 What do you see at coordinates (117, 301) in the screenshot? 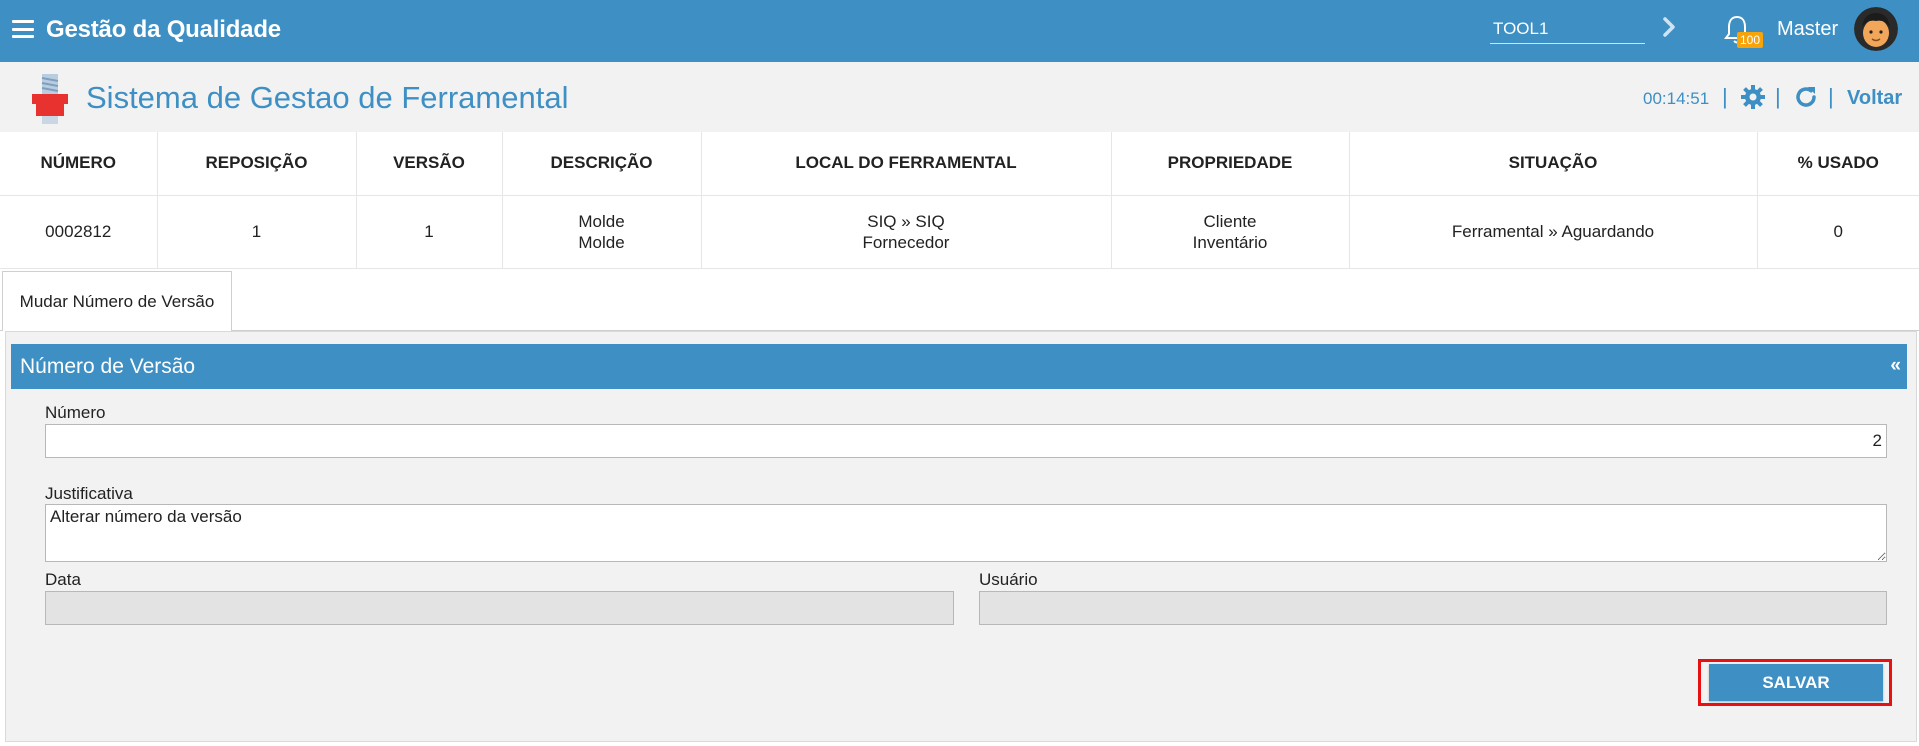
I see `tab-mudar-numero-versao: Mudar Número de Versão` at bounding box center [117, 301].